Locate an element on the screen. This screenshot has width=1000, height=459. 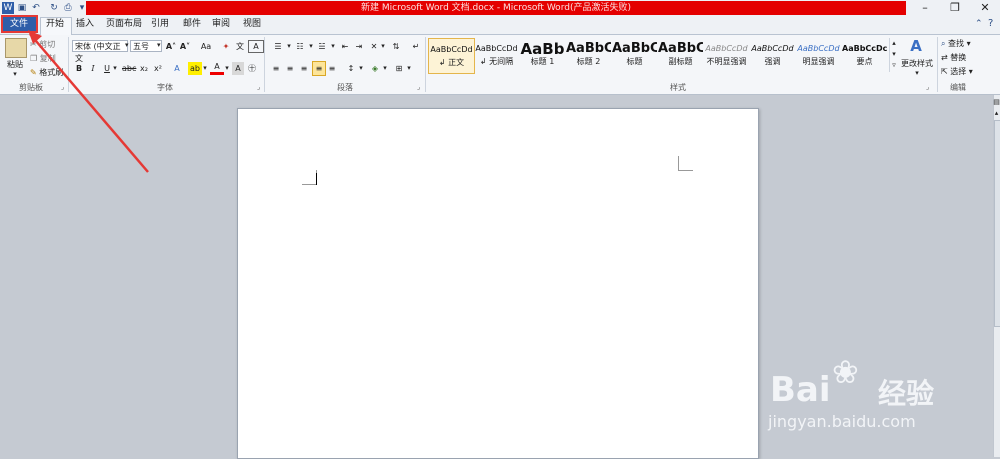
style-normal: AaBbCcDd ↲ 正文 is located at coordinates (451, 56).